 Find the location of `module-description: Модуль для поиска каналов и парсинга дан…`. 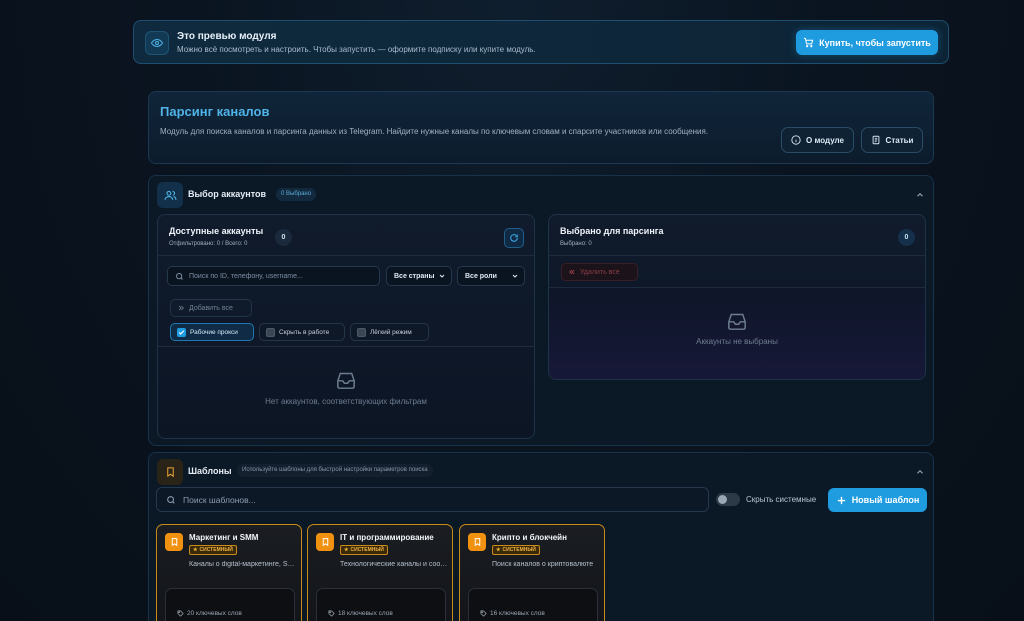

module-description: Модуль для поиска каналов и парсинга дан… is located at coordinates (434, 131).